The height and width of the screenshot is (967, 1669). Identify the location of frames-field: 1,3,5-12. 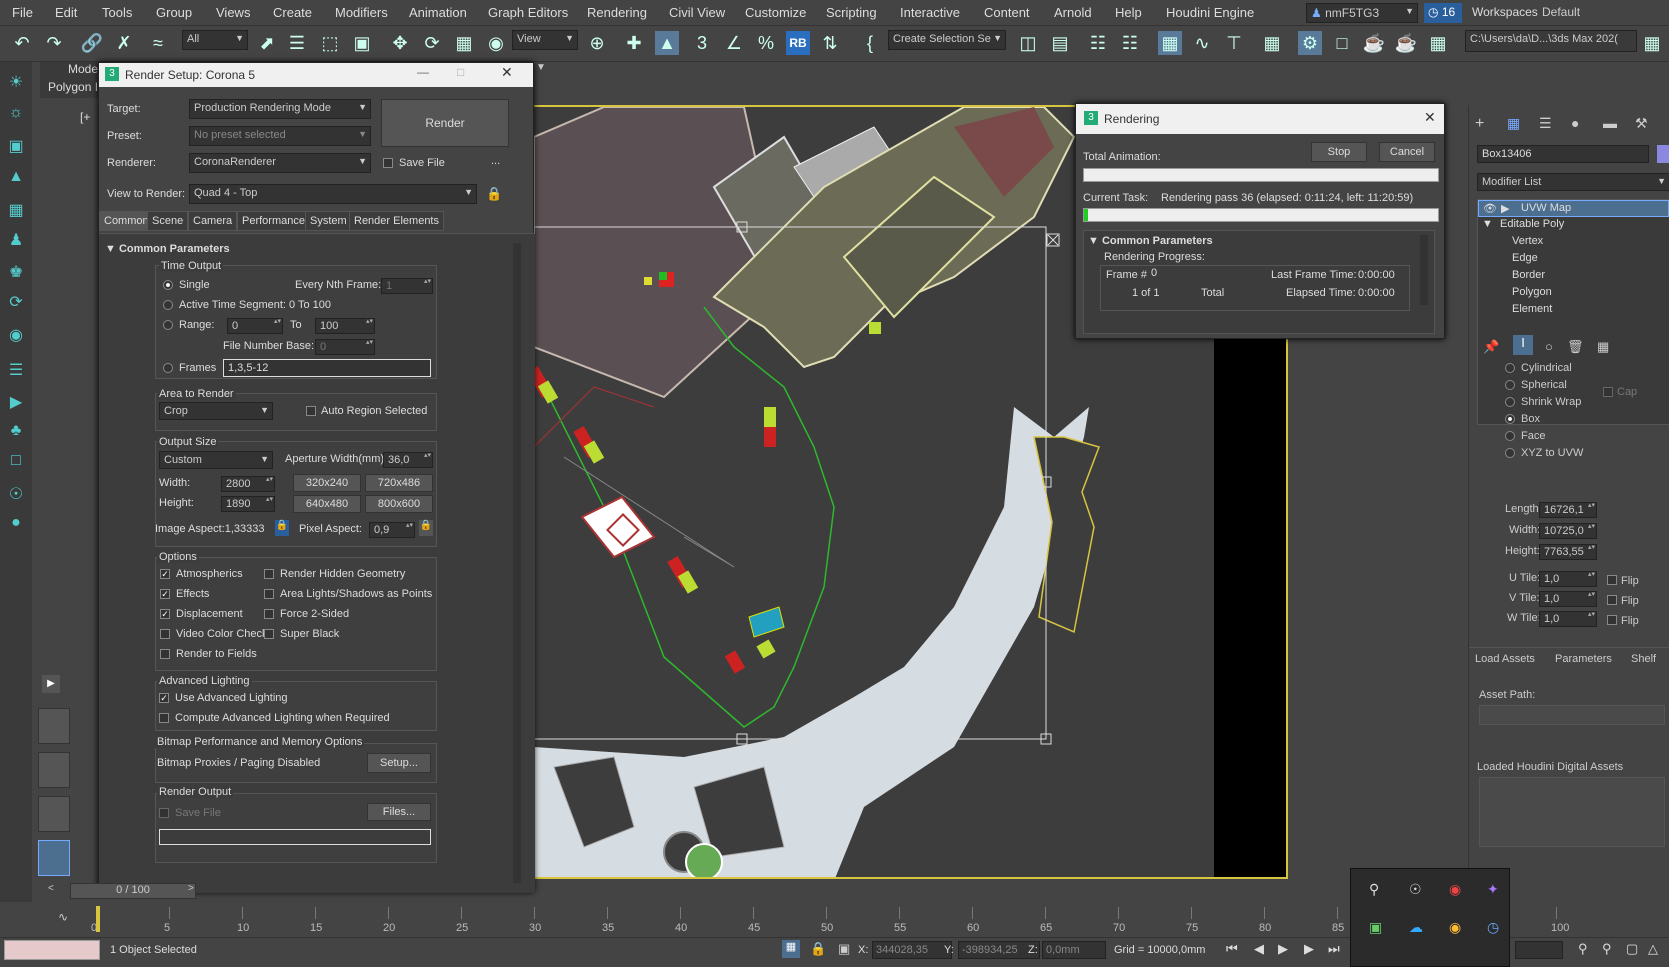
(327, 368).